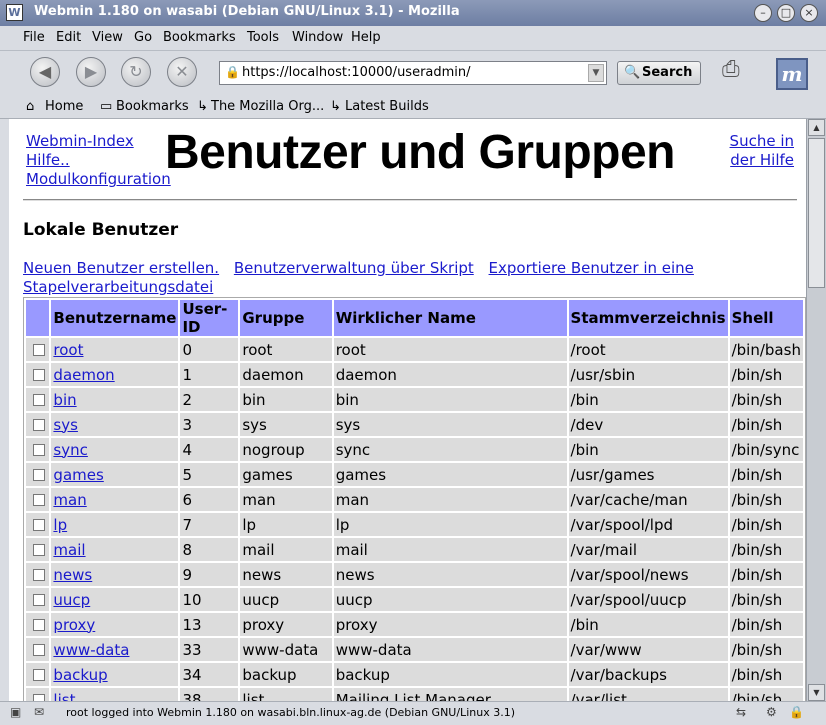 This screenshot has height=725, width=826. I want to click on table-cell: /bin, so click(648, 399).